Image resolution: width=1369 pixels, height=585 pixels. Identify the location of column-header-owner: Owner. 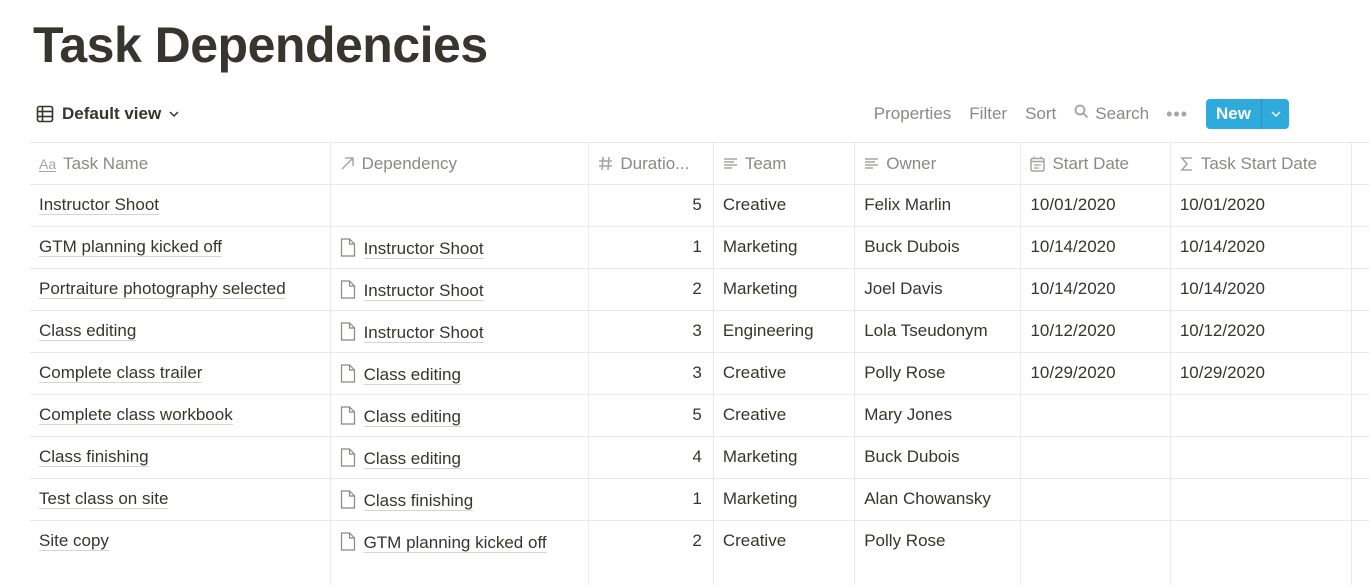
(938, 163).